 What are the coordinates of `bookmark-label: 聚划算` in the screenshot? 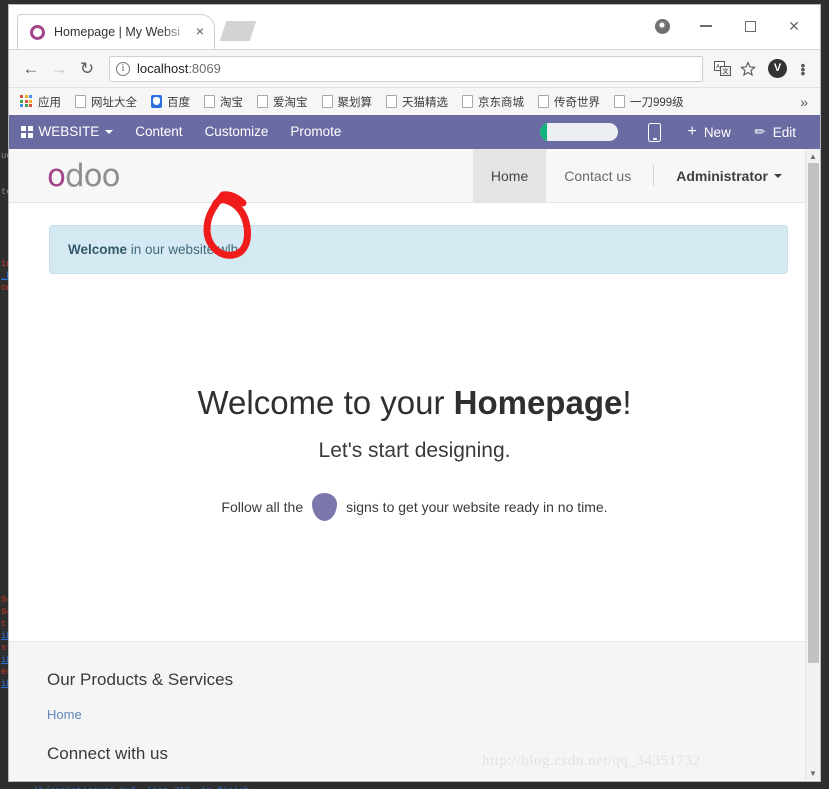 It's located at (355, 102).